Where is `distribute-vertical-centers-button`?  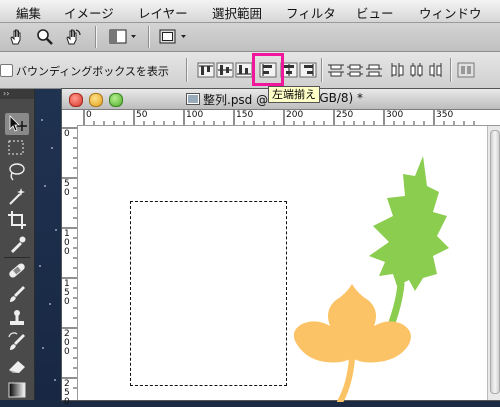
distribute-vertical-centers-button is located at coordinates (355, 70).